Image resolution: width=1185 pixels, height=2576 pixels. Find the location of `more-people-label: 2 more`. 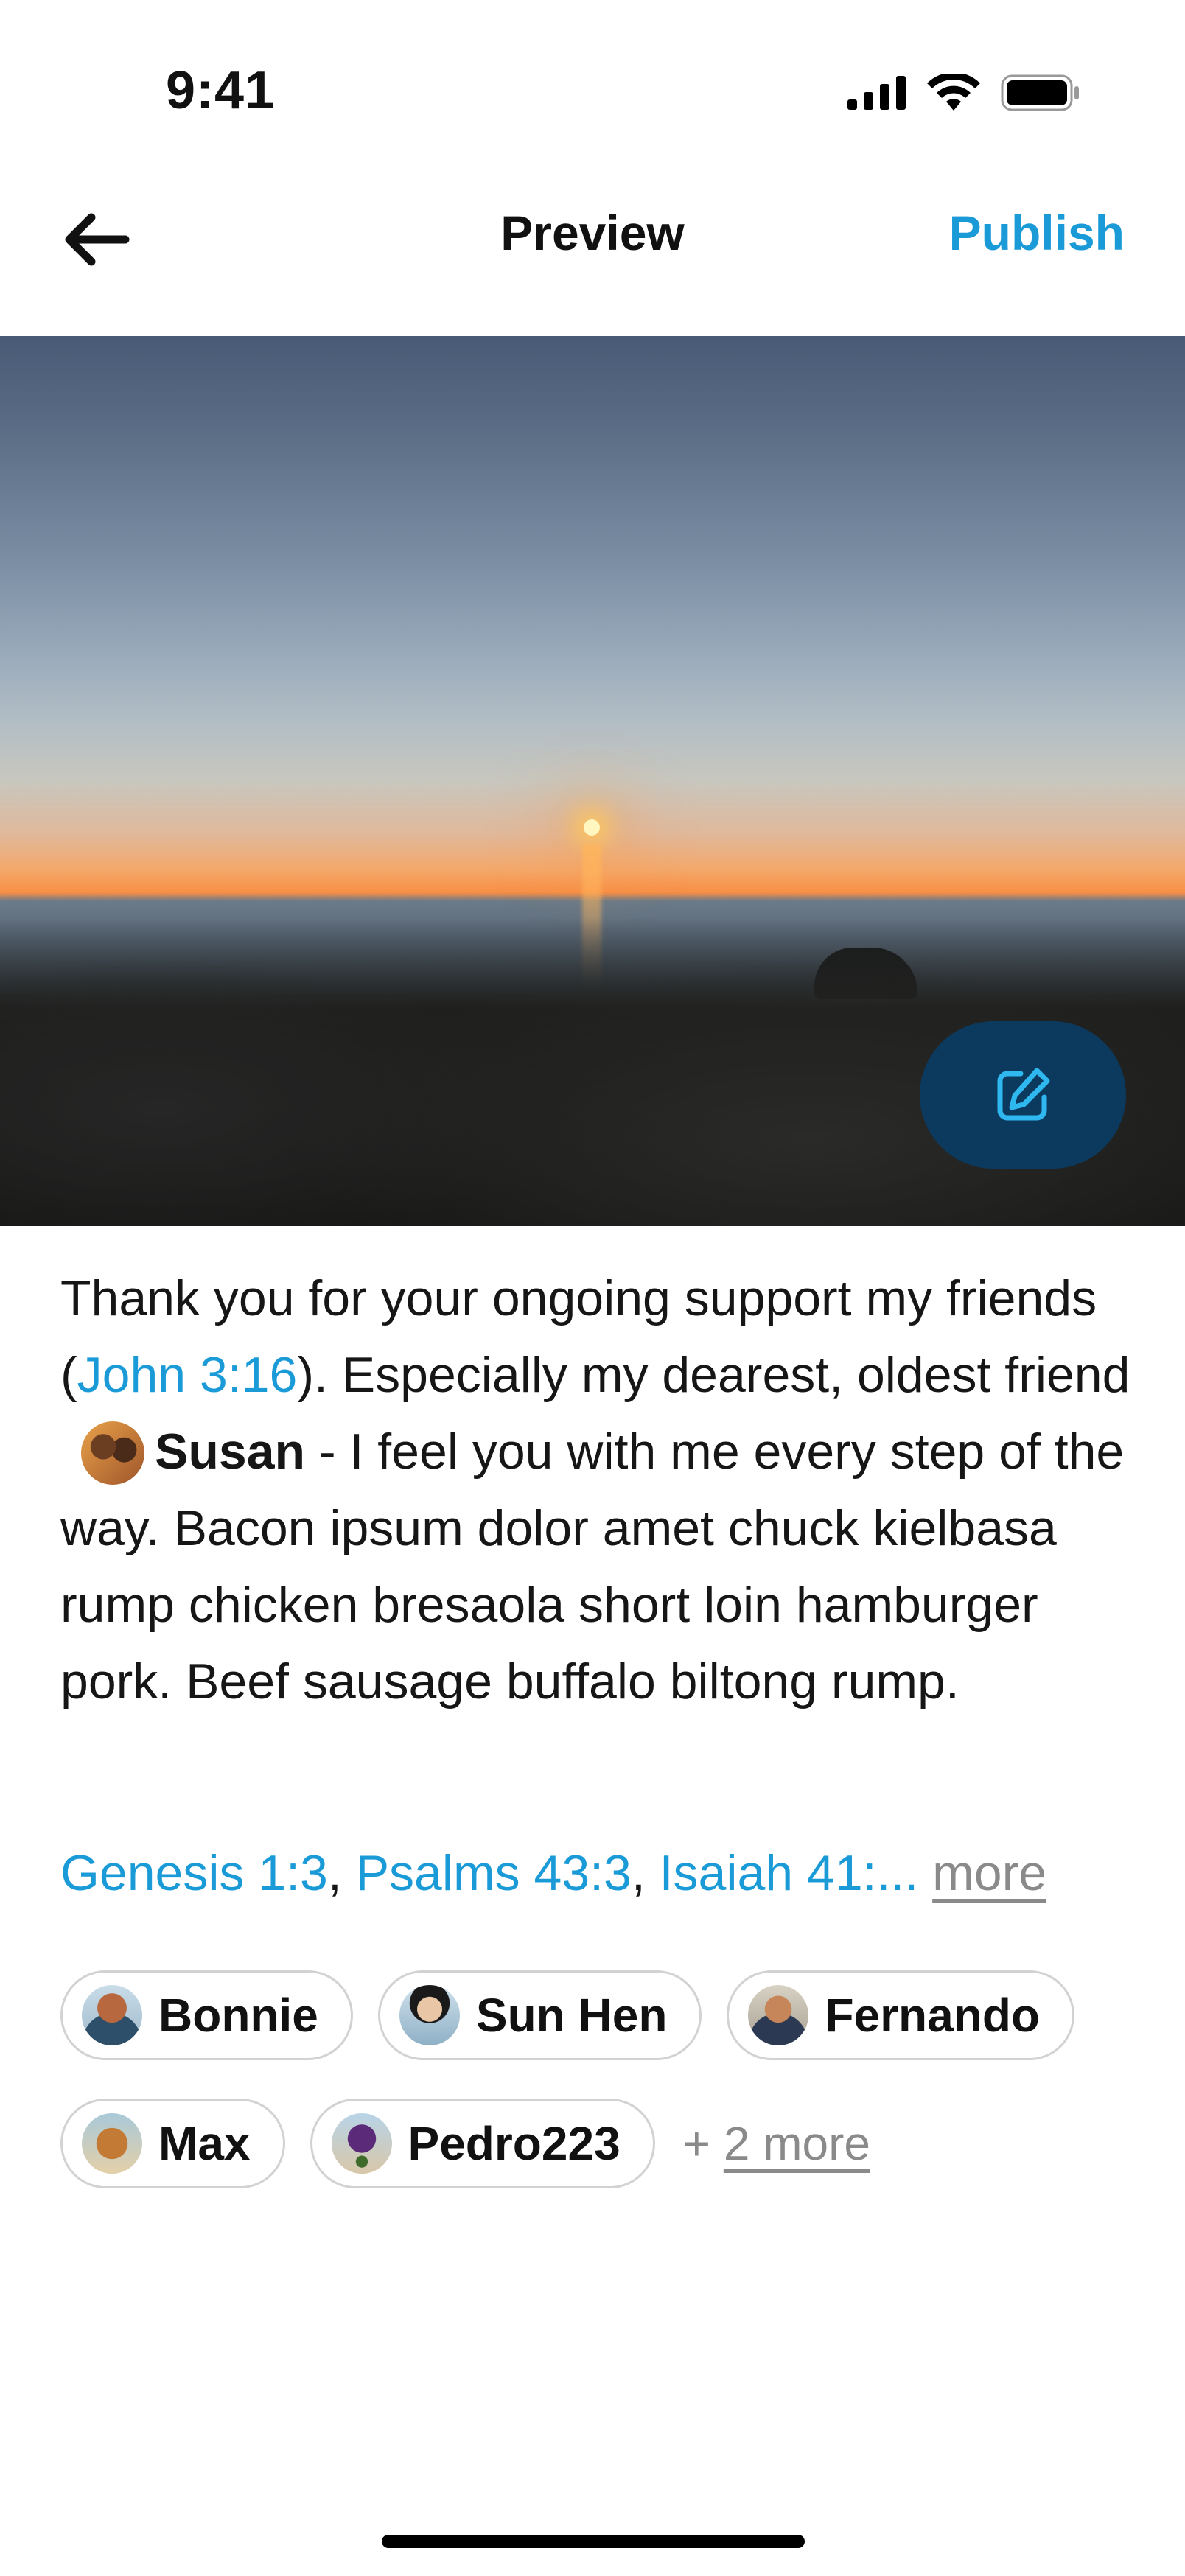

more-people-label: 2 more is located at coordinates (796, 2143).